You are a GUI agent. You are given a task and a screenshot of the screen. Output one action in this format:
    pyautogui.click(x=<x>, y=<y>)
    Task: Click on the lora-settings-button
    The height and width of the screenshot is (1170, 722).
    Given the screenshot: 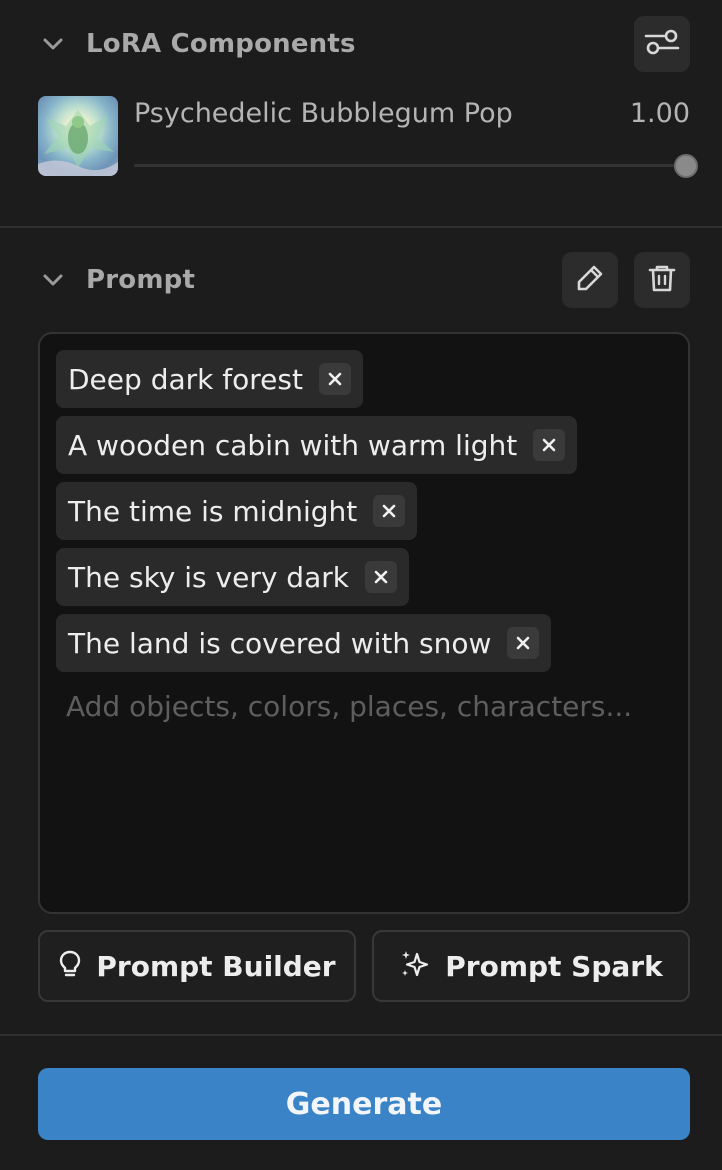 What is the action you would take?
    pyautogui.click(x=662, y=44)
    